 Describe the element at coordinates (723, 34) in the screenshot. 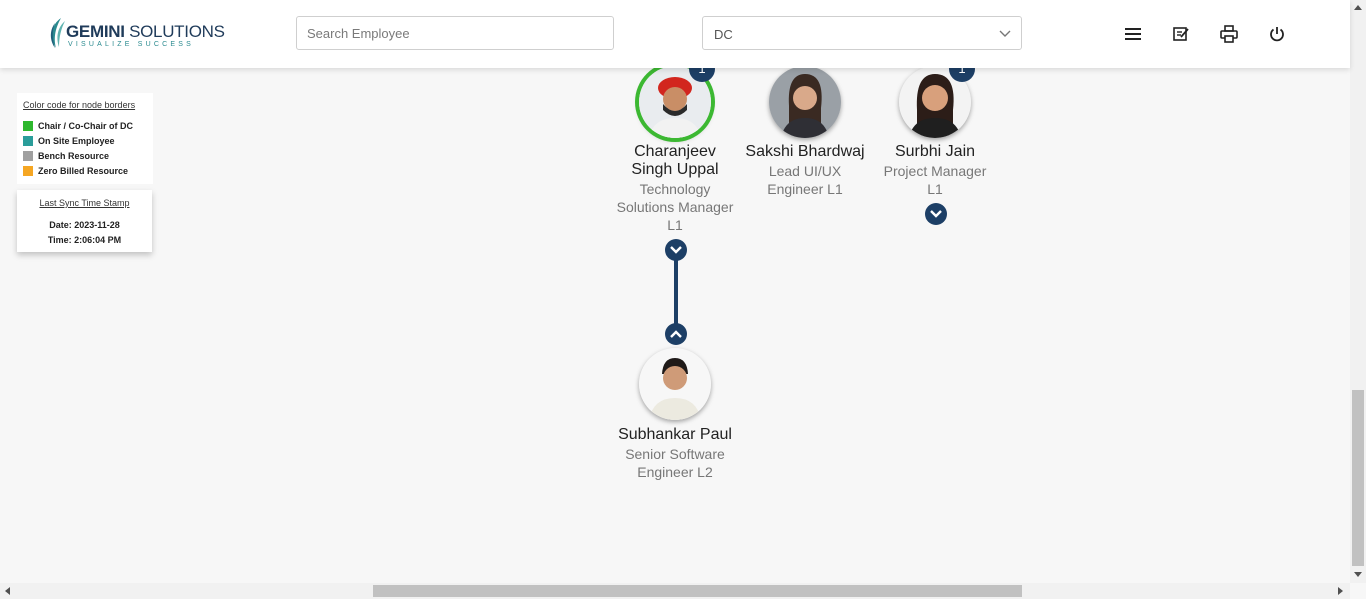

I see `dc-filter-value: DC` at that location.